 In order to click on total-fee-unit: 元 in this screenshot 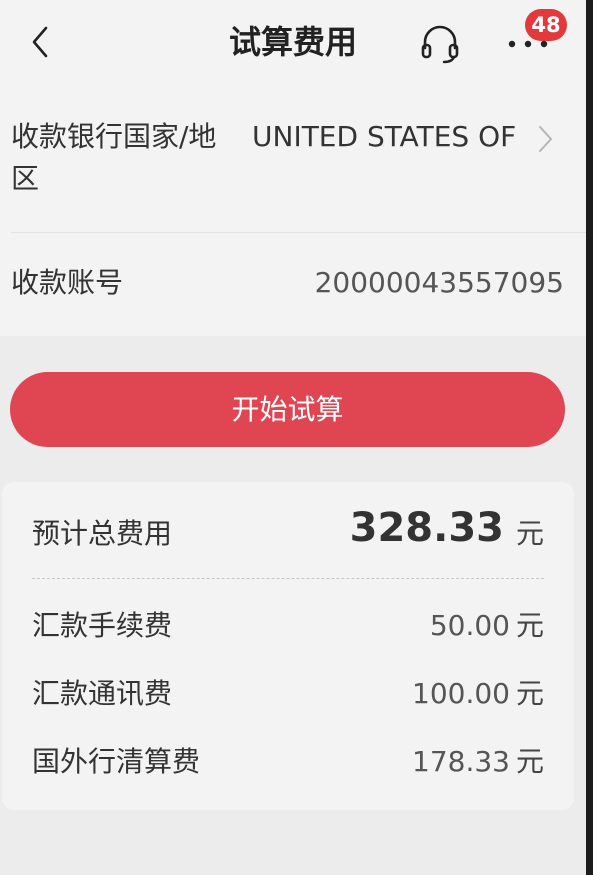, I will do `click(529, 533)`.